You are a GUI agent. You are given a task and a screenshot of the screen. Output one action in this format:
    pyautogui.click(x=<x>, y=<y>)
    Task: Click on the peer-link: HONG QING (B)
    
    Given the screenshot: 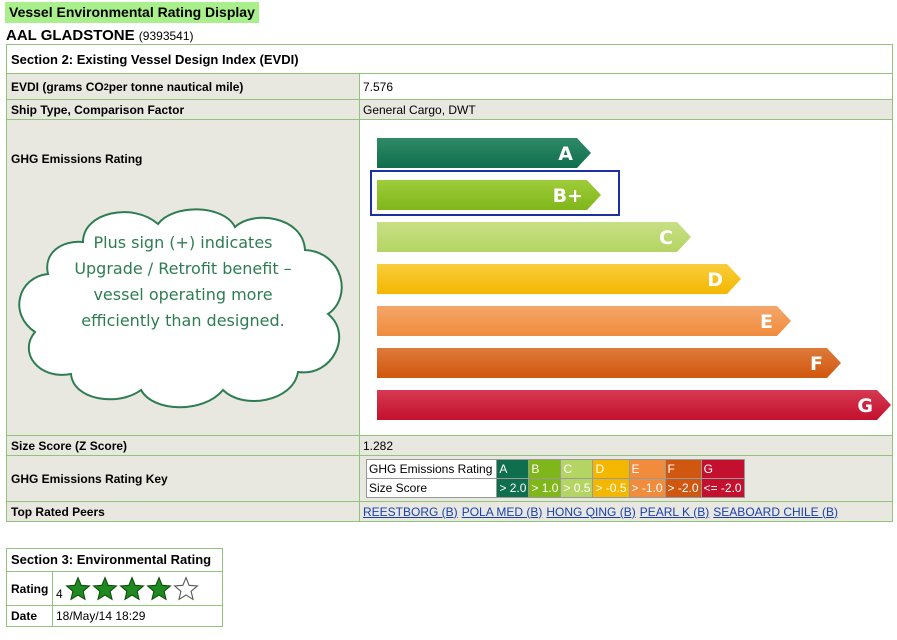 What is the action you would take?
    pyautogui.click(x=590, y=512)
    